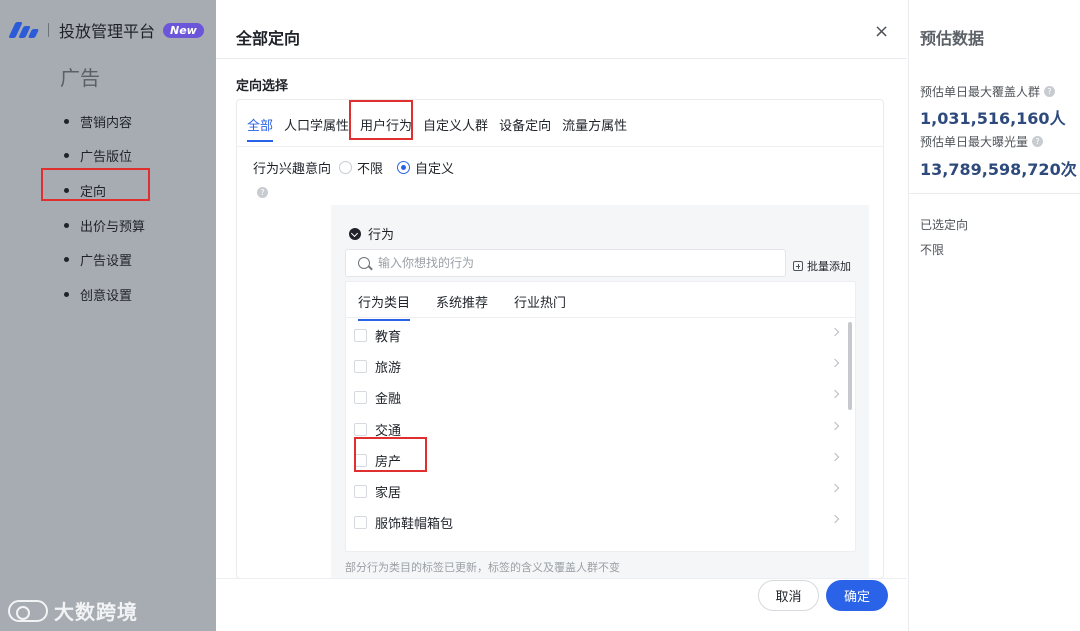 The width and height of the screenshot is (1080, 631). Describe the element at coordinates (600, 491) in the screenshot. I see `category-item: 家居` at that location.